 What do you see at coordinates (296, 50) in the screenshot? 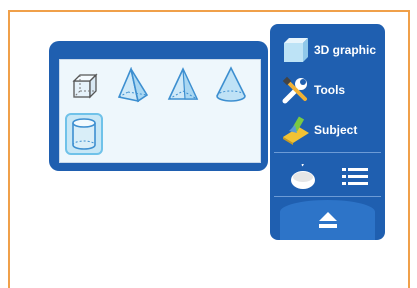
I see `cube-graphic-icon` at bounding box center [296, 50].